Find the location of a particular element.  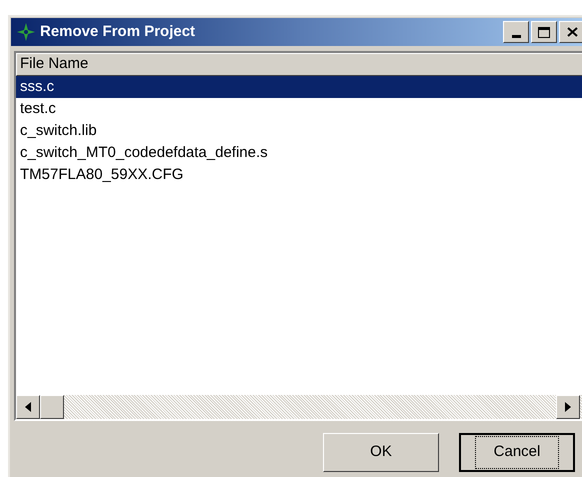

left-arrow-icon is located at coordinates (28, 407).